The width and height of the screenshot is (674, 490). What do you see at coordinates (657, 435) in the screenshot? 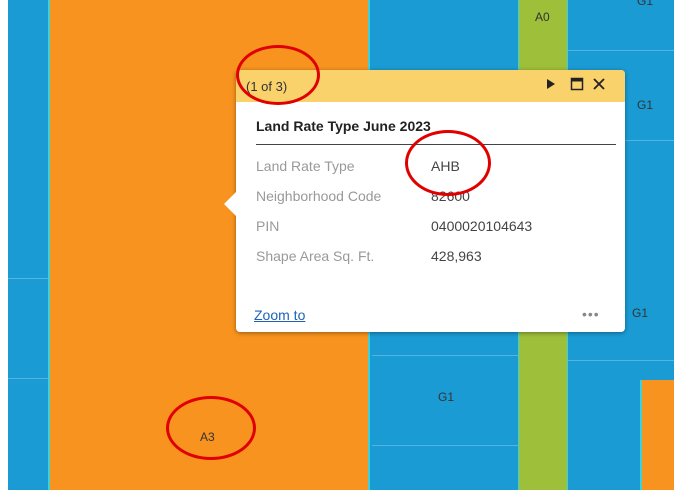
I see `parcel-orange-right` at bounding box center [657, 435].